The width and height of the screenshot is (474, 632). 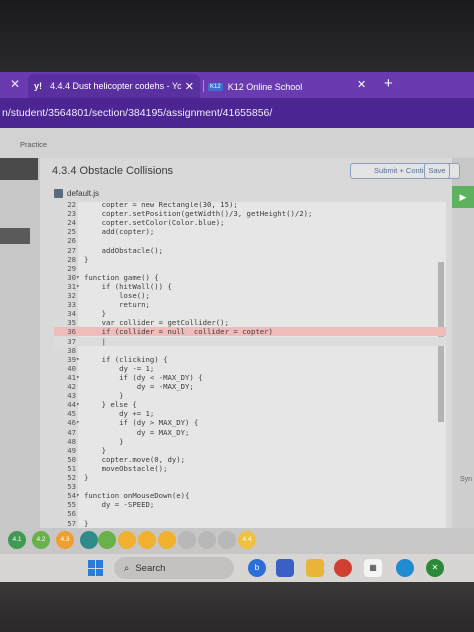 I want to click on code-line: 30 ▾ function game() {, so click(x=250, y=277).